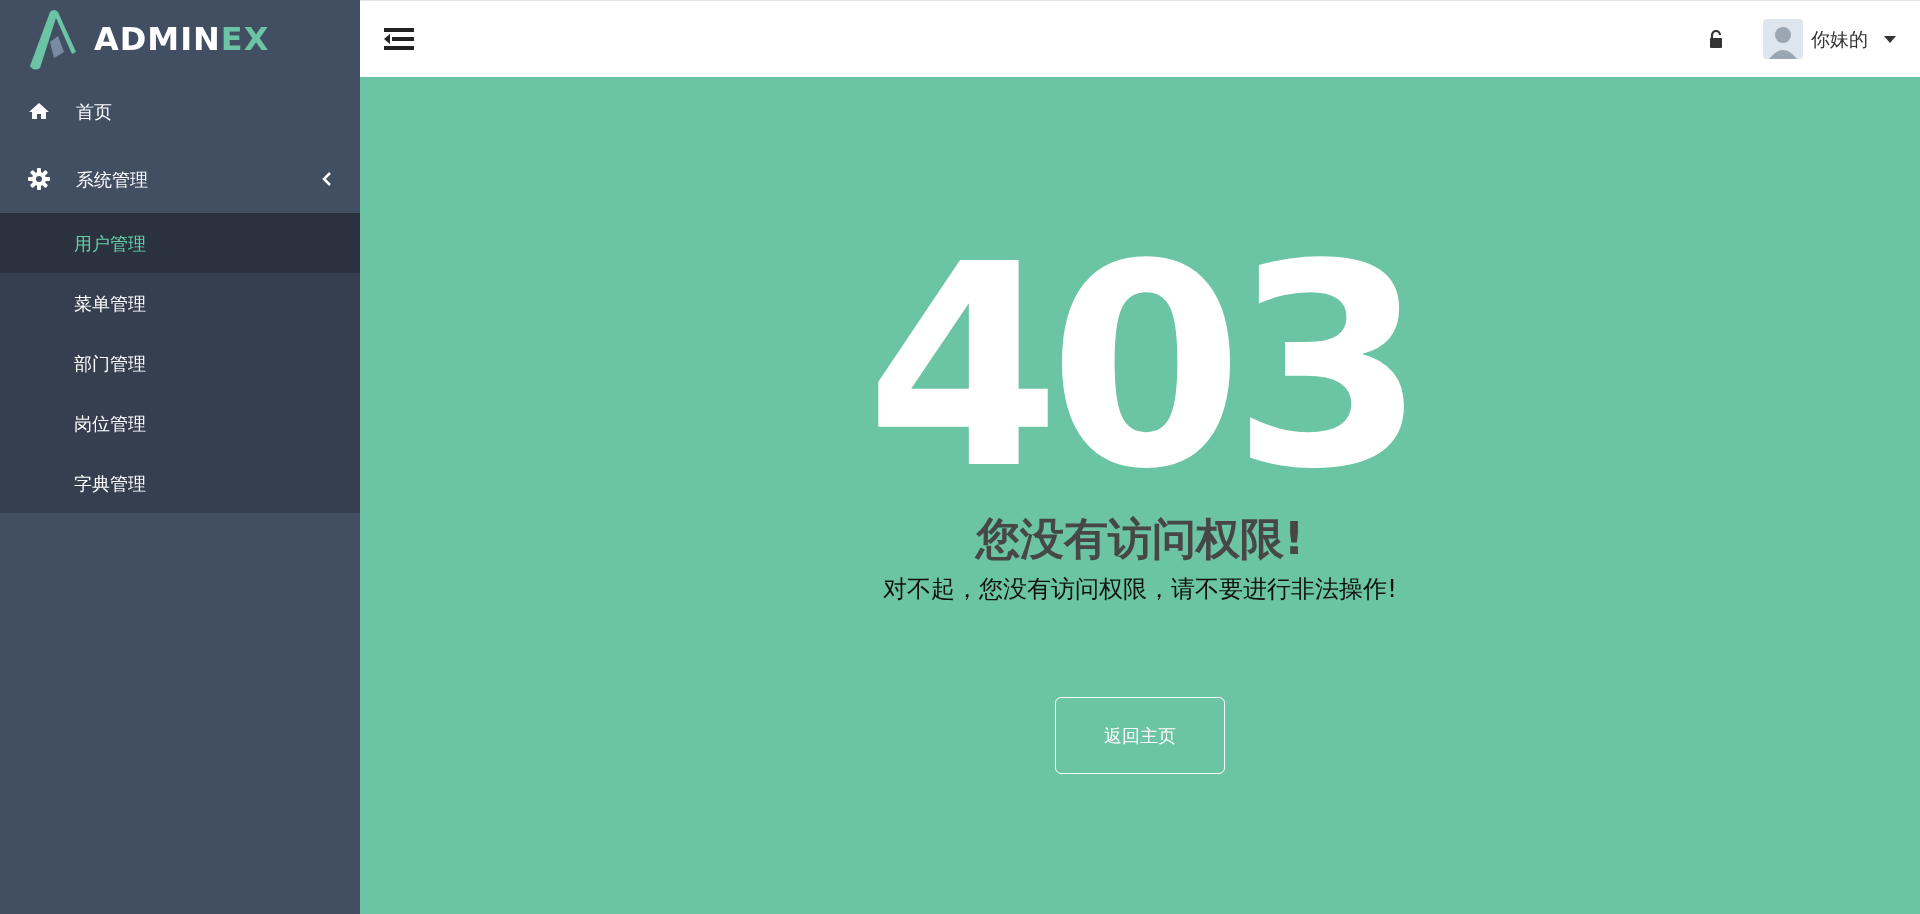 This screenshot has height=914, width=1920. I want to click on menu-icon, so click(399, 39).